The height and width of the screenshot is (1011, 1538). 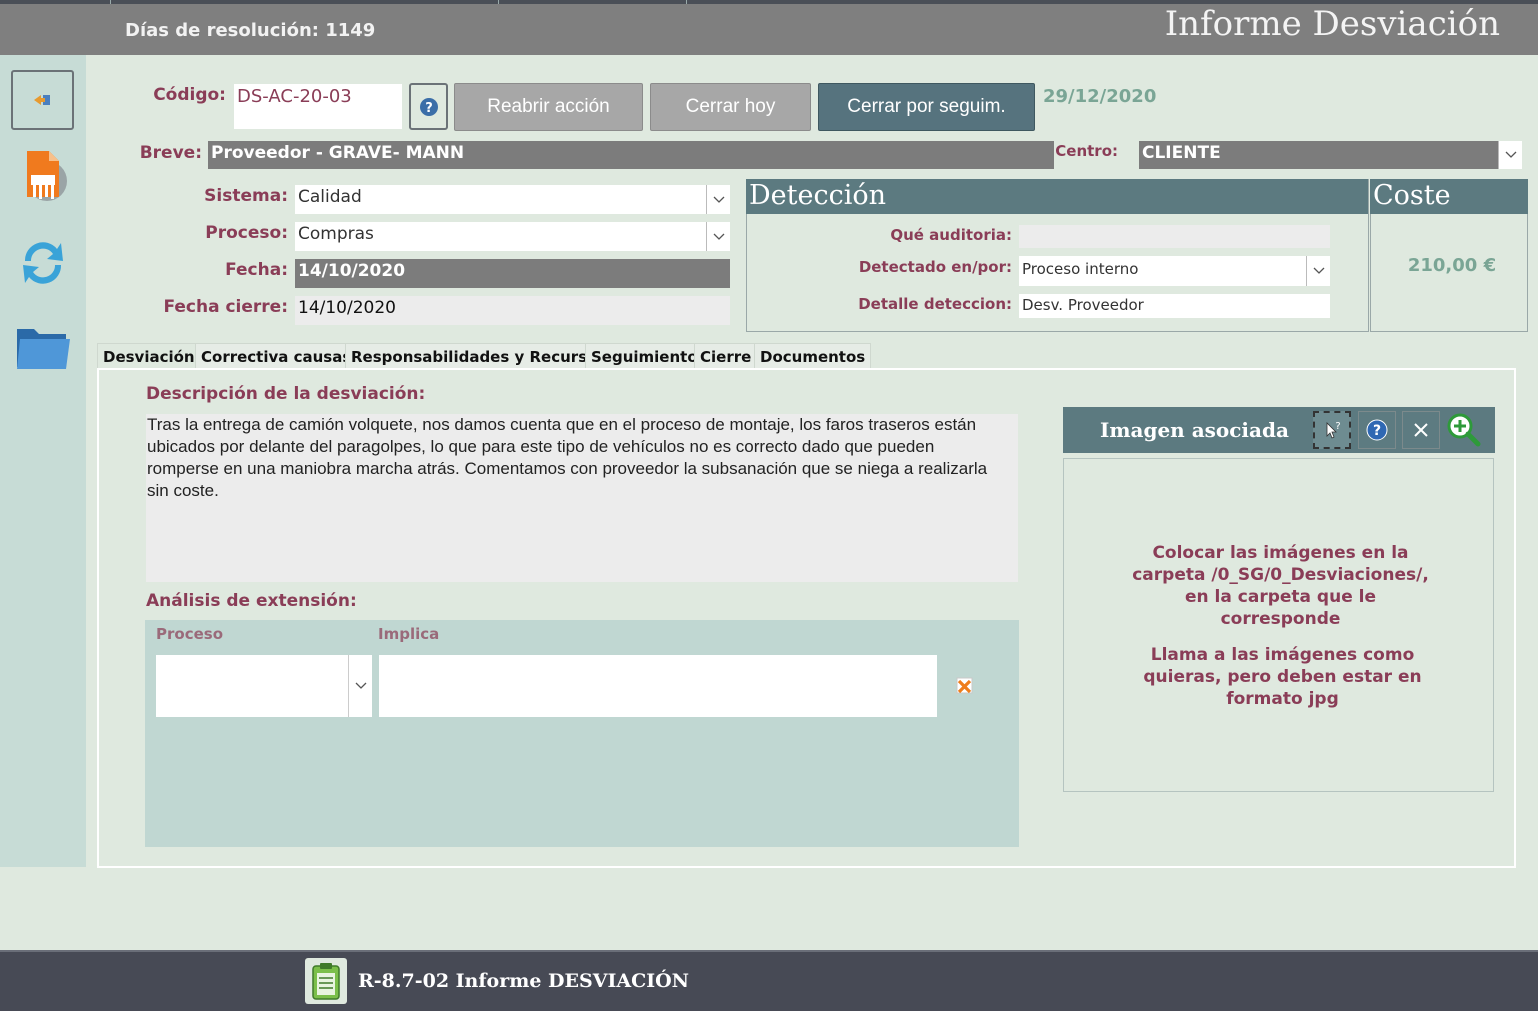 What do you see at coordinates (246, 196) in the screenshot?
I see `sistema-label: Sistema:` at bounding box center [246, 196].